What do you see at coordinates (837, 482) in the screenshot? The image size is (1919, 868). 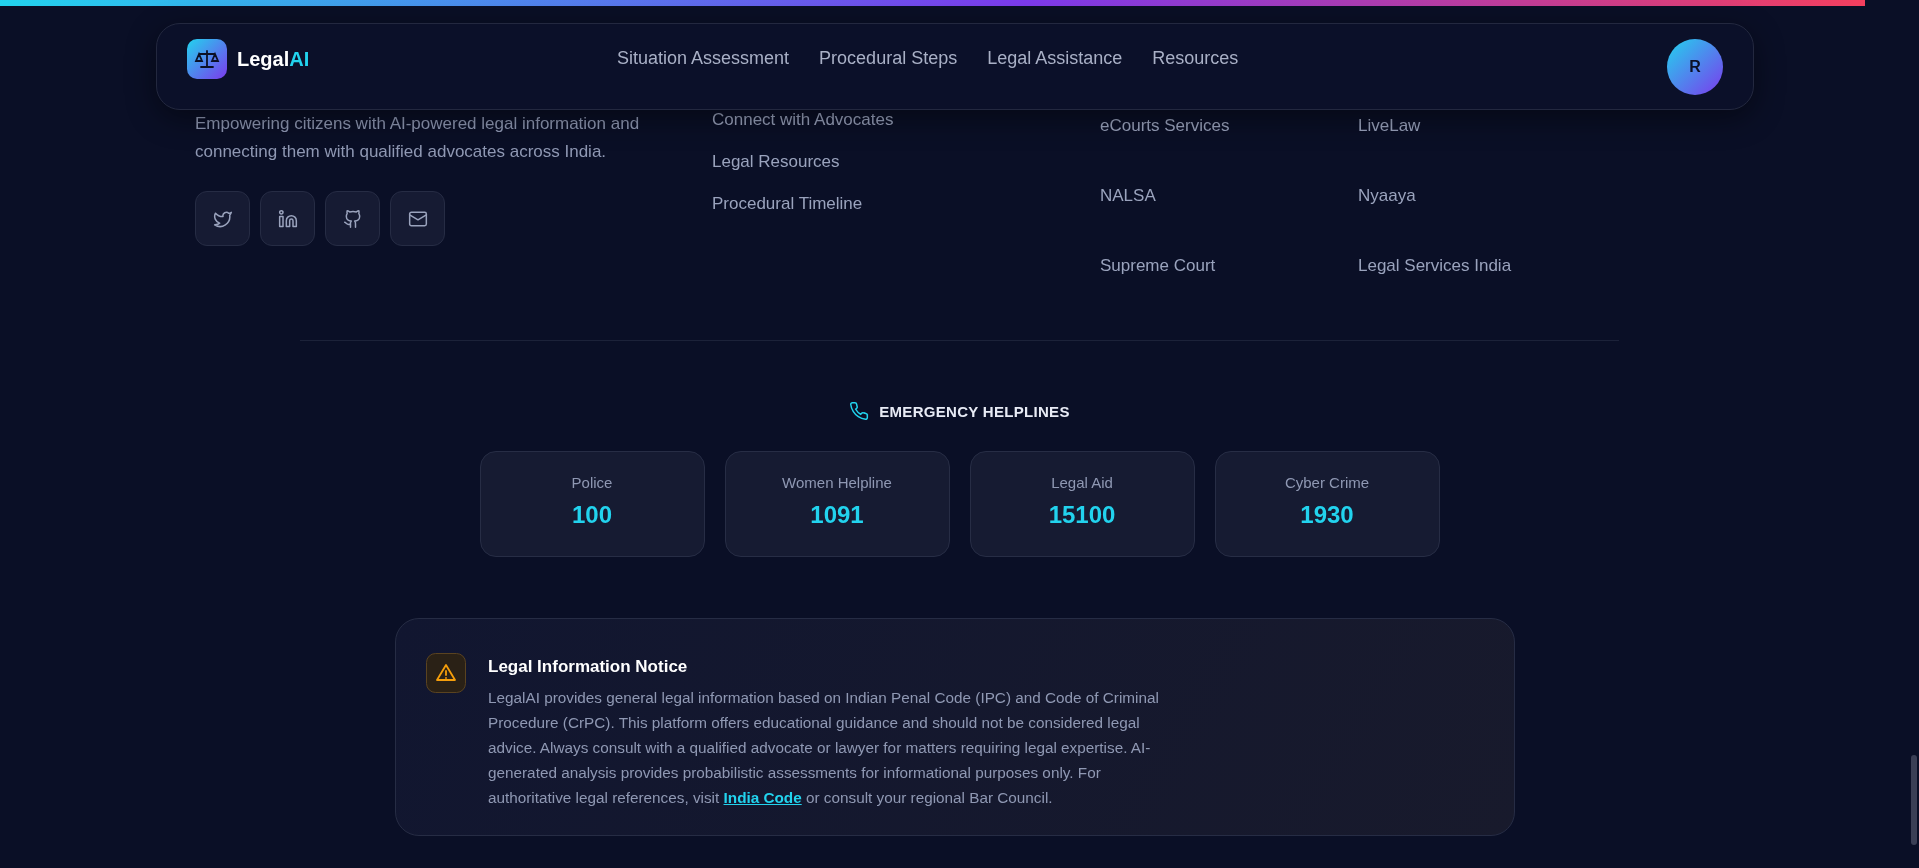 I see `helpline-label: Women Helpline` at bounding box center [837, 482].